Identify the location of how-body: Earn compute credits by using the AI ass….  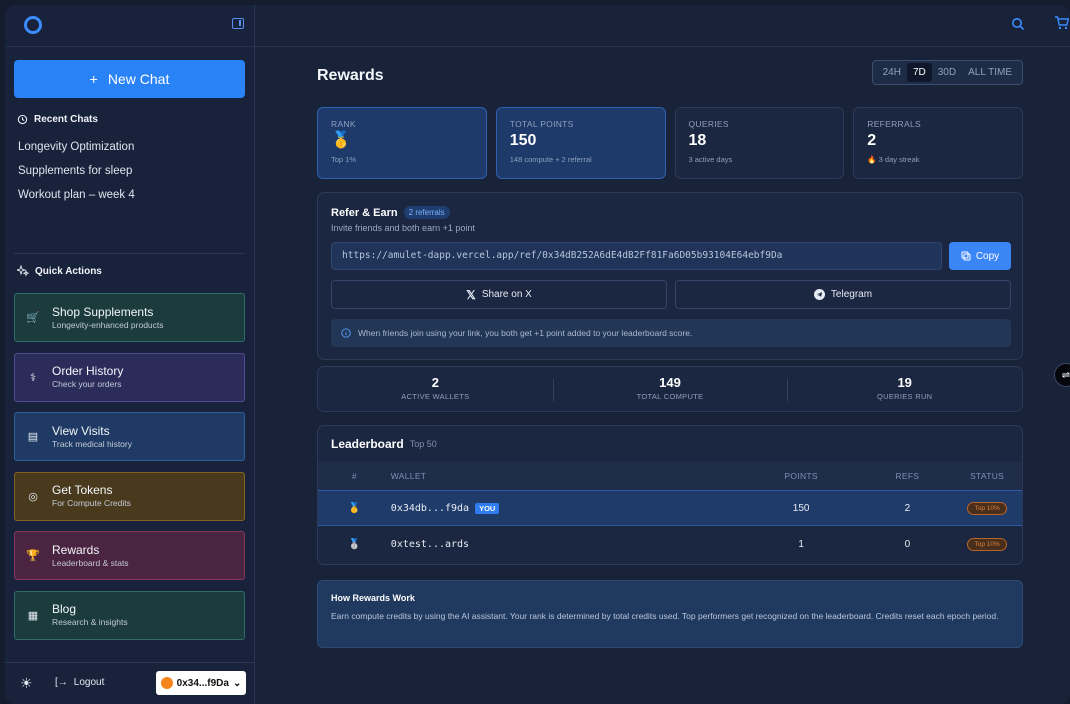
(665, 616).